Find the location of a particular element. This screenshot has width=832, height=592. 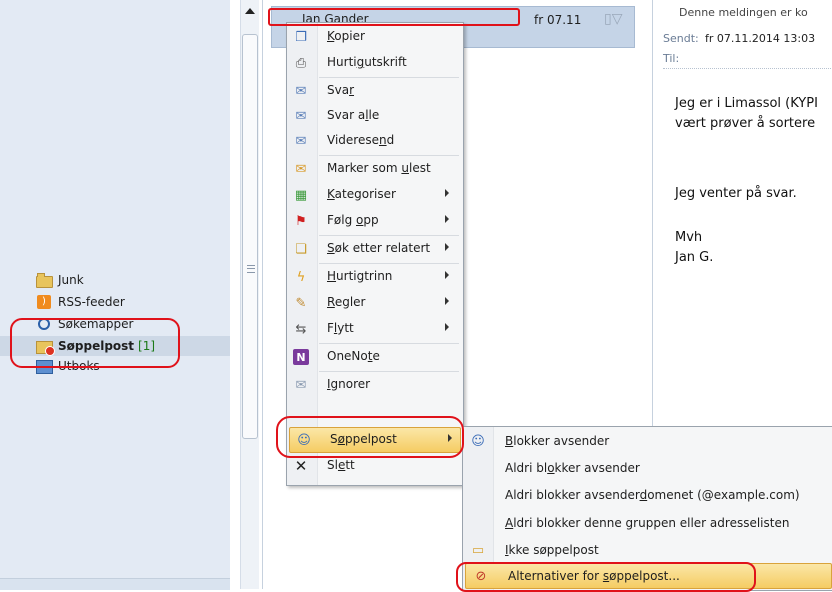

menu-item-forward: ✉ Videresend is located at coordinates (375, 141).